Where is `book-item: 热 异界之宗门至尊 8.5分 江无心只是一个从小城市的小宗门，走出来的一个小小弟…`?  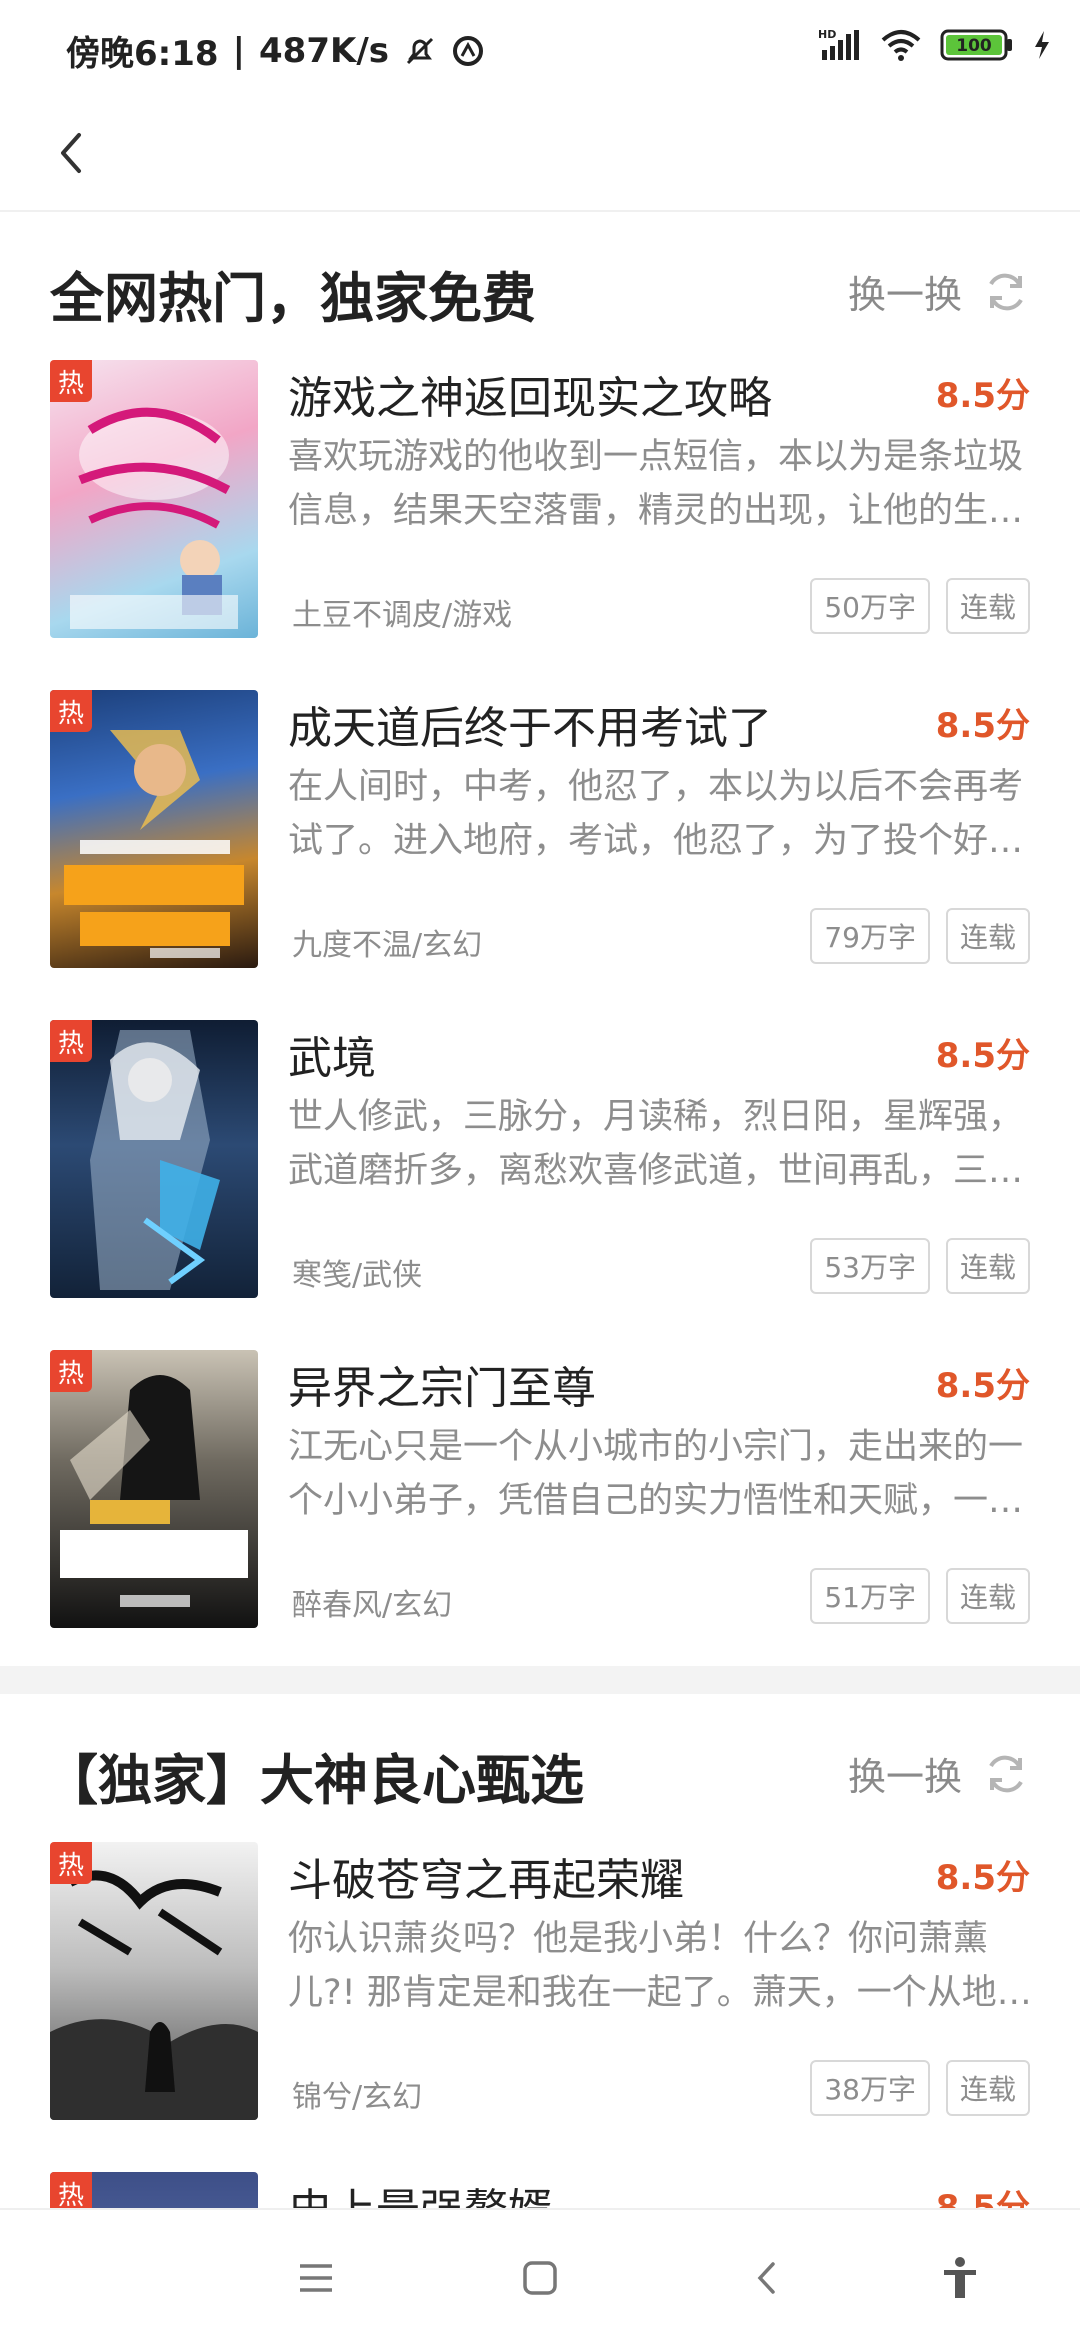 book-item: 热 异界之宗门至尊 8.5分 江无心只是一个从小城市的小宗门，走出来的一个小小弟… is located at coordinates (540, 1507).